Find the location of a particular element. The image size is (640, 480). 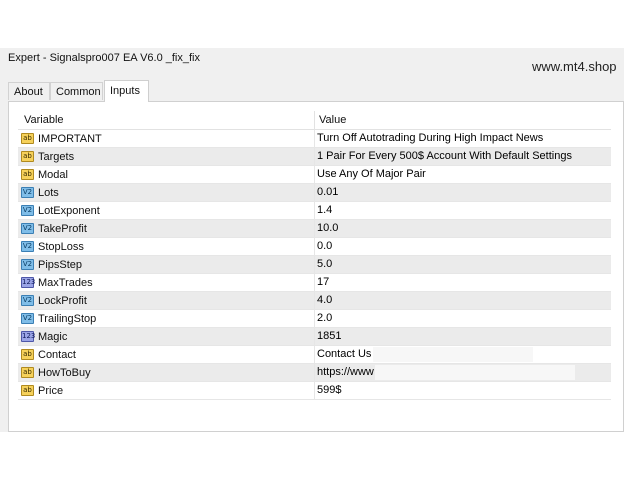

value-cell: 1.4 is located at coordinates (463, 210).